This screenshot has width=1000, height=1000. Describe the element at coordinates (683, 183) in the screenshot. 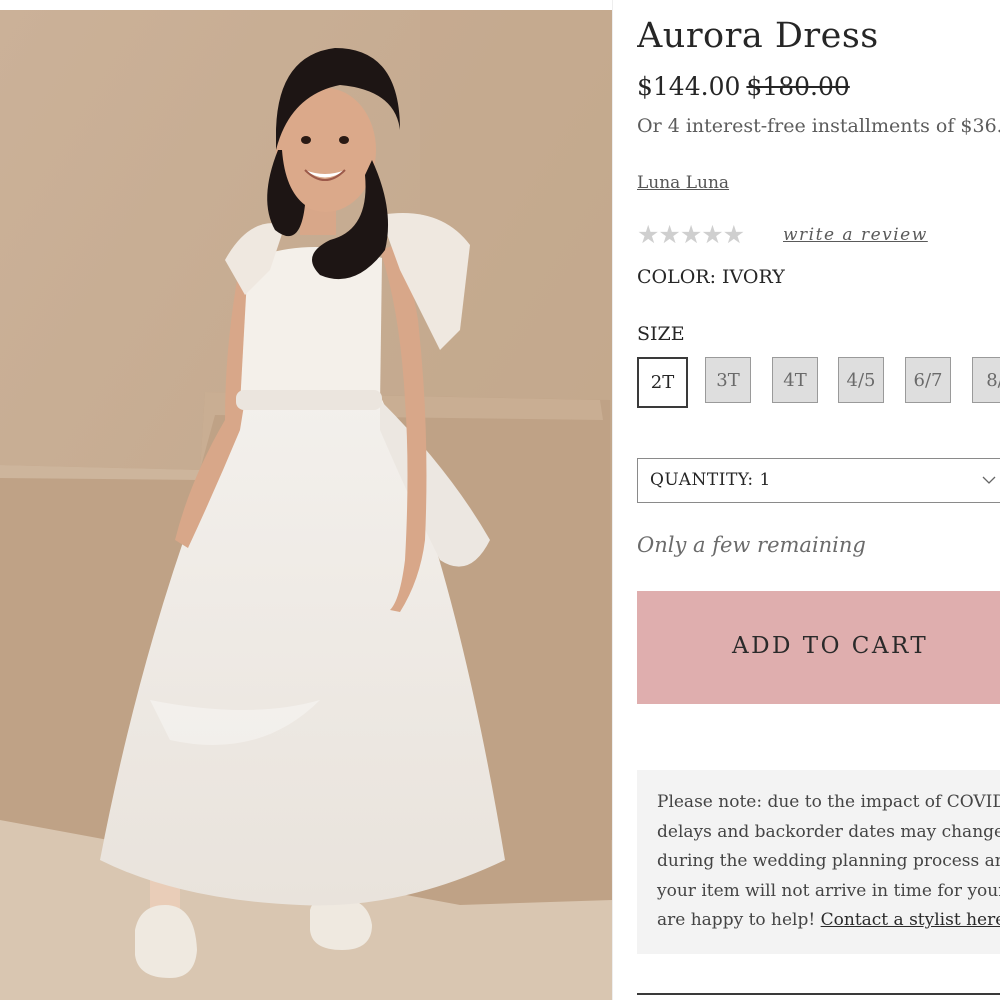

I see `brand-link: Luna Luna` at that location.